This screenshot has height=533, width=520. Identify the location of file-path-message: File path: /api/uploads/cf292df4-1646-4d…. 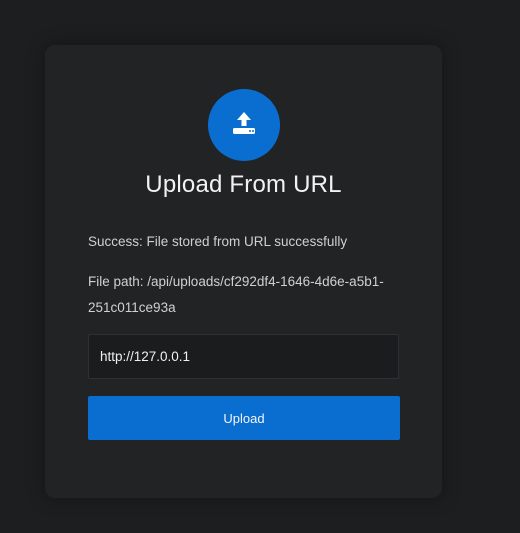
(236, 294).